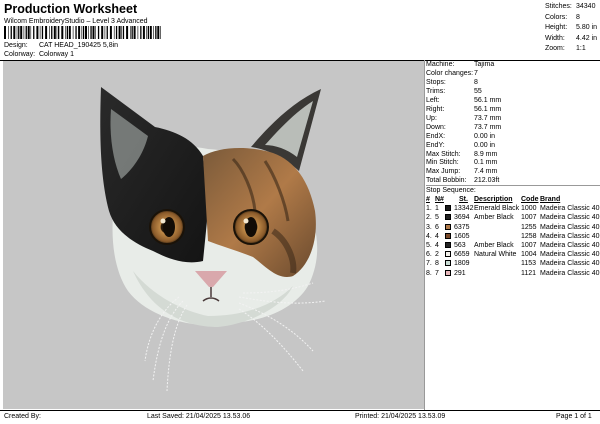 This screenshot has width=600, height=424. What do you see at coordinates (463, 119) in the screenshot?
I see `machine-info-row: Up: 73.7 mm` at bounding box center [463, 119].